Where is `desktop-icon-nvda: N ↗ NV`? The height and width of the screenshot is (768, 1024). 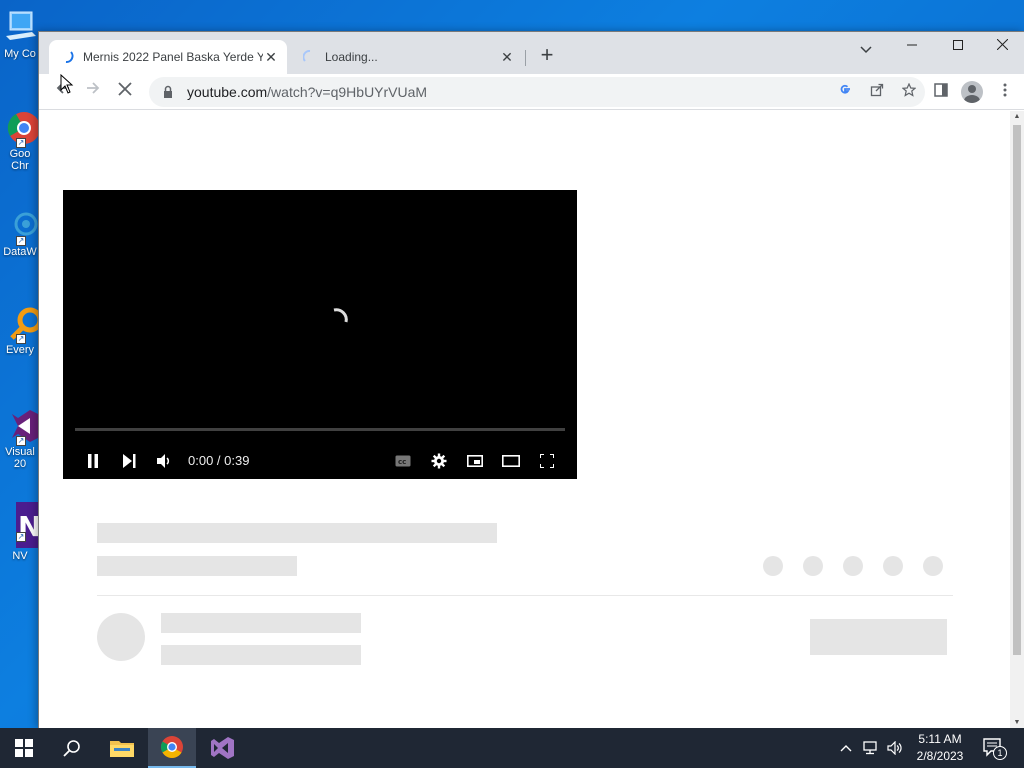
desktop-icon-nvda: N ↗ NV is located at coordinates (20, 532).